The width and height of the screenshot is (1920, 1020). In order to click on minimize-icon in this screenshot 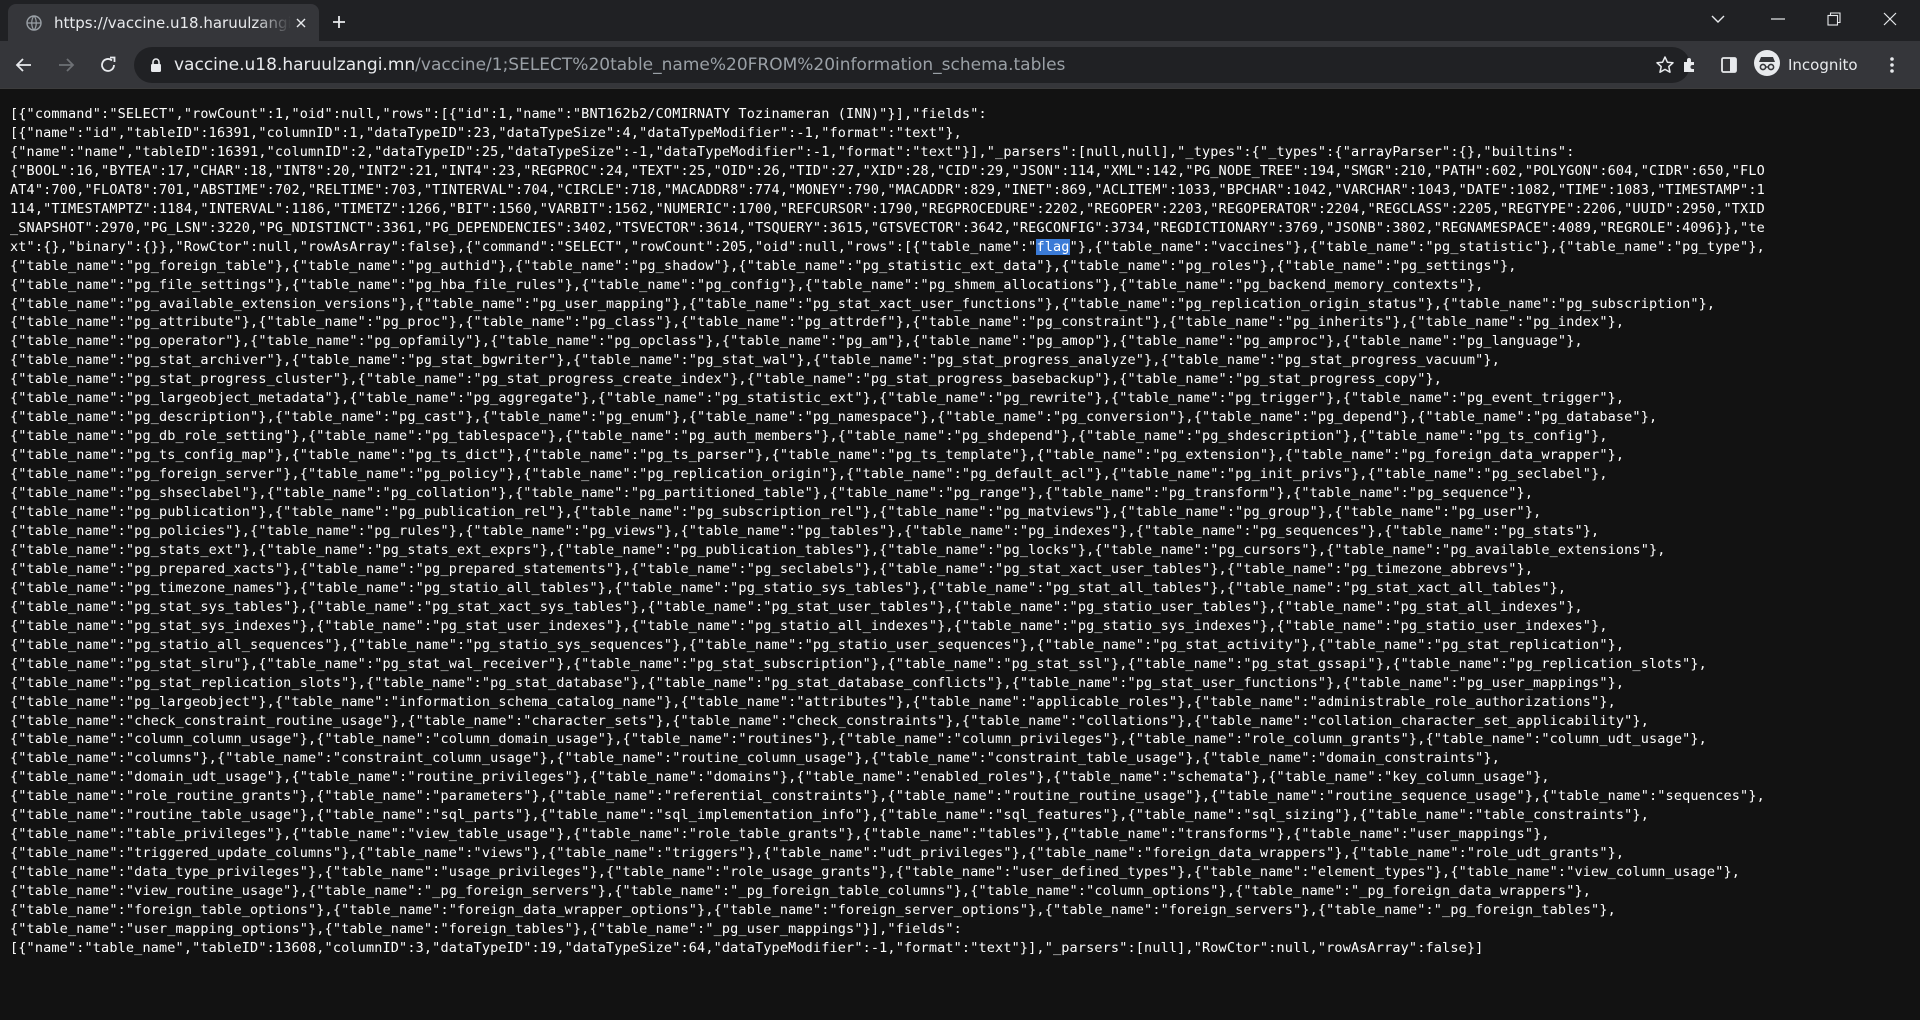, I will do `click(1778, 19)`.